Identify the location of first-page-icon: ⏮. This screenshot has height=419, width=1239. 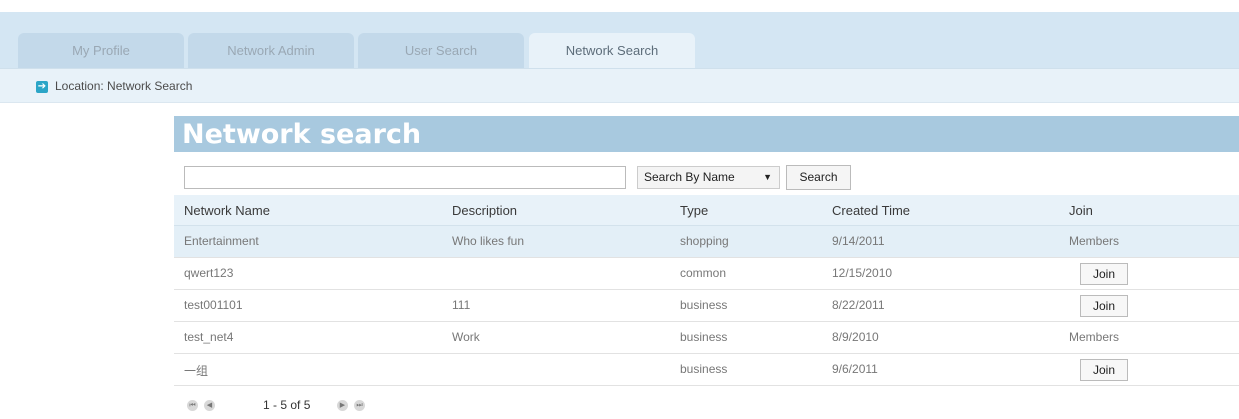
(192, 405).